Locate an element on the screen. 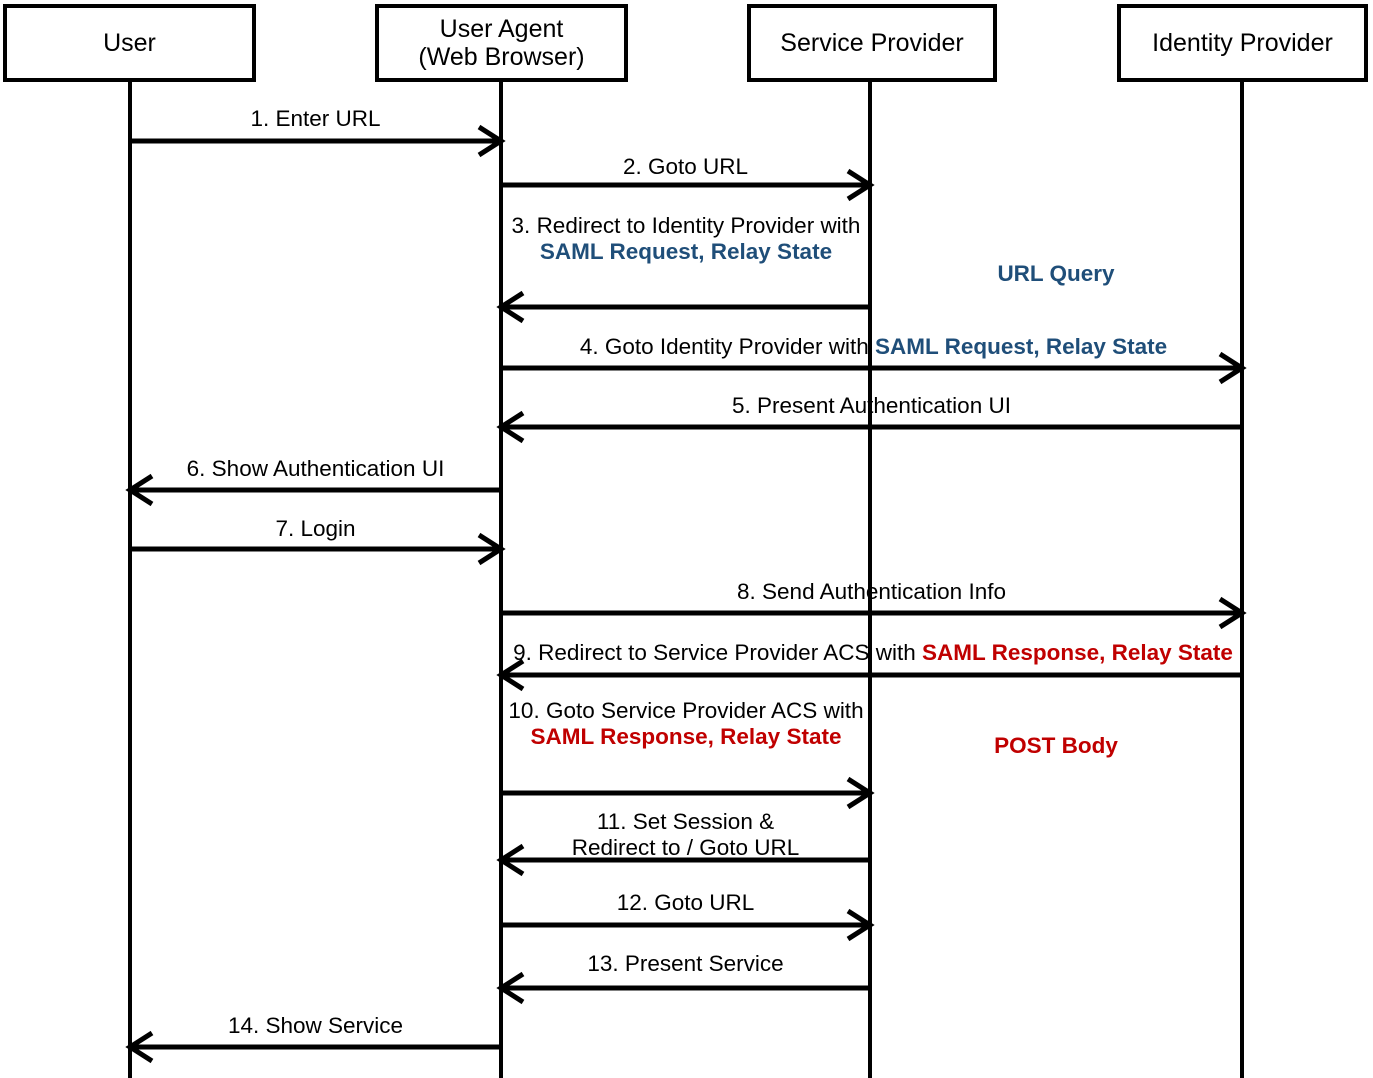 Image resolution: width=1373 pixels, height=1078 pixels. actor-box-user: User is located at coordinates (129, 43).